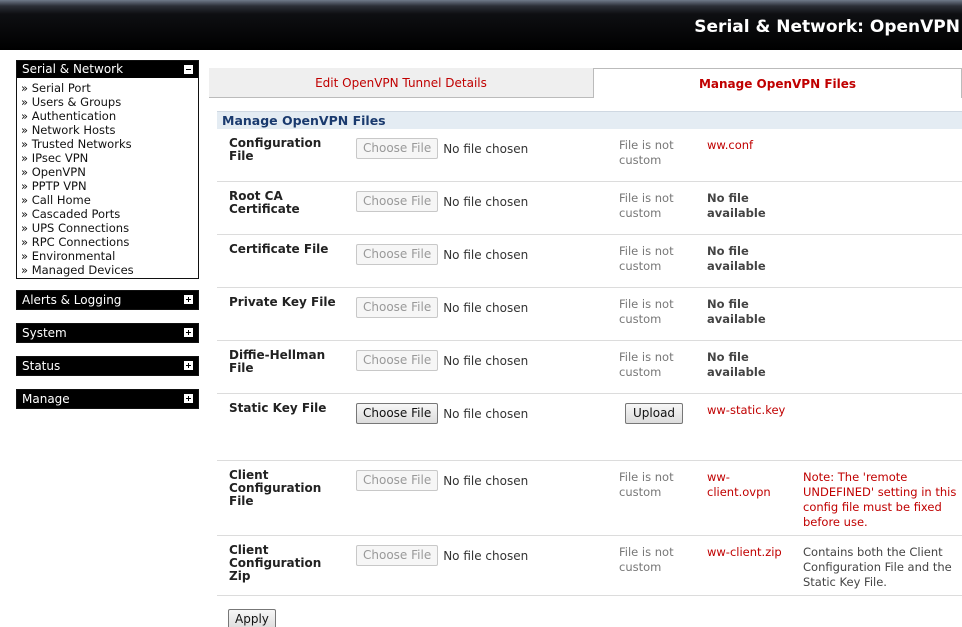 This screenshot has width=962, height=627. What do you see at coordinates (264, 202) in the screenshot?
I see `file-label: Root CA Certificate` at bounding box center [264, 202].